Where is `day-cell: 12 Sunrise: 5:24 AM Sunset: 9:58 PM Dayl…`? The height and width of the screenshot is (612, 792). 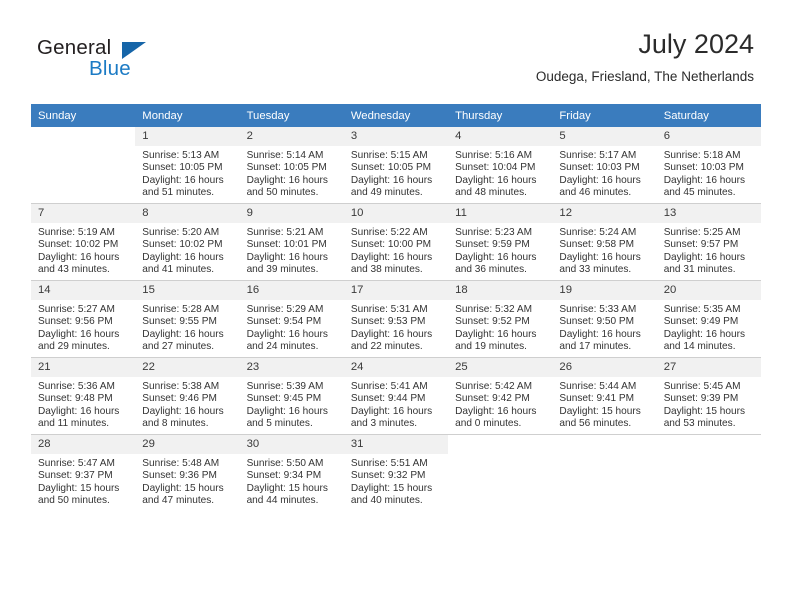 day-cell: 12 Sunrise: 5:24 AM Sunset: 9:58 PM Dayl… is located at coordinates (604, 242).